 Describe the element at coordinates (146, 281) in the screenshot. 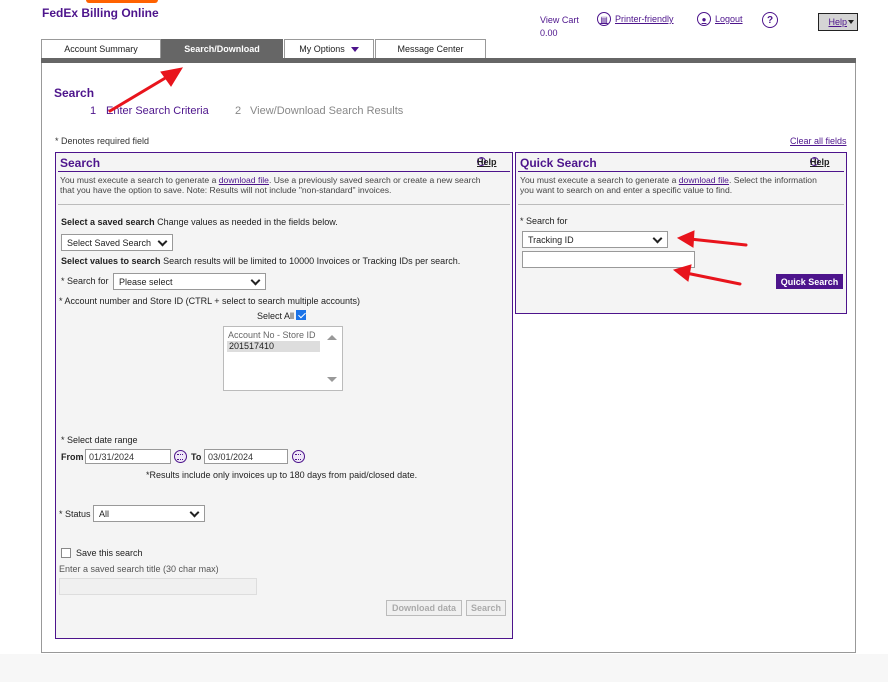

I see `search-for-value: Please select` at that location.